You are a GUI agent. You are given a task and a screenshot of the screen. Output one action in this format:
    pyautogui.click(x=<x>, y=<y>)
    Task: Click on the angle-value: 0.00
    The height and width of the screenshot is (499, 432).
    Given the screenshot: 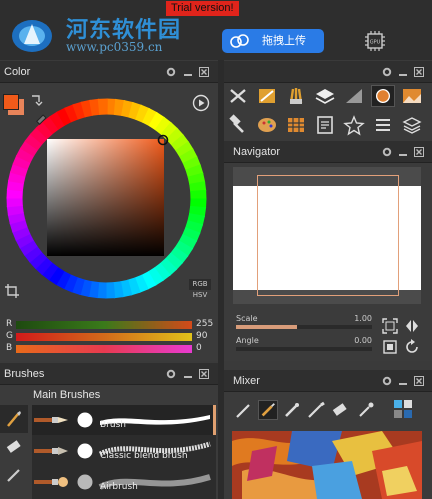 What is the action you would take?
    pyautogui.click(x=363, y=340)
    